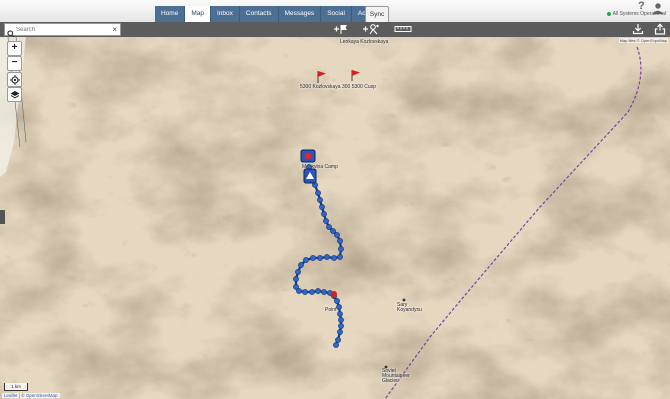 The image size is (670, 399). I want to click on locate-button, so click(14, 79).